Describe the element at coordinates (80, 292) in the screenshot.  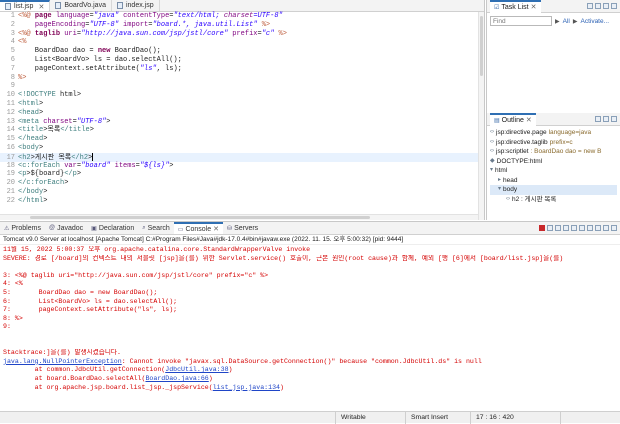
I see `console-line: 5: BoardDao dao = new BoardDao();` at that location.